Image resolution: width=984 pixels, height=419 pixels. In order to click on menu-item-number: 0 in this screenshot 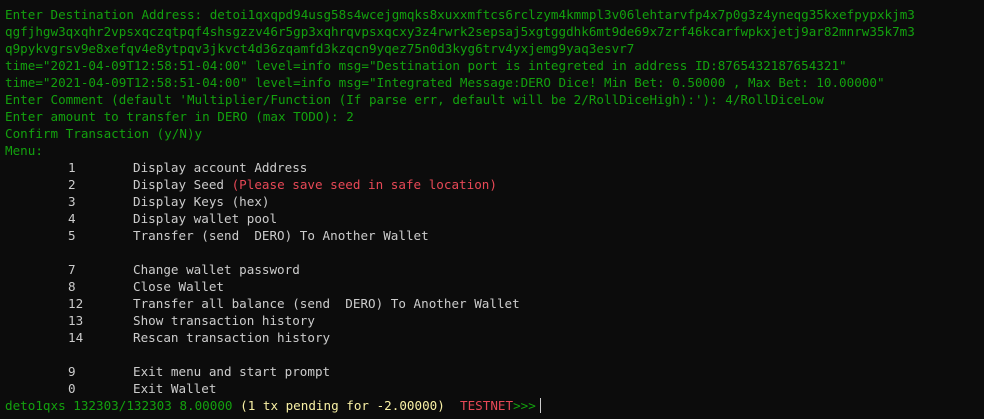, I will do `click(72, 388)`.